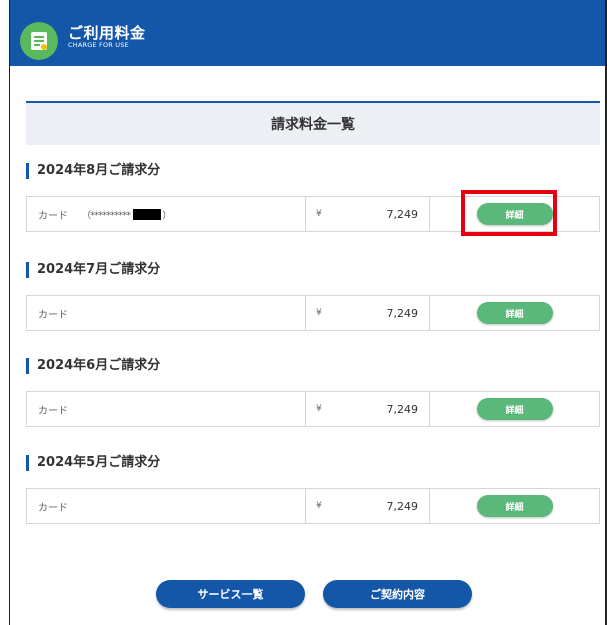  What do you see at coordinates (107, 33) in the screenshot?
I see `header-title: ご利用料金` at bounding box center [107, 33].